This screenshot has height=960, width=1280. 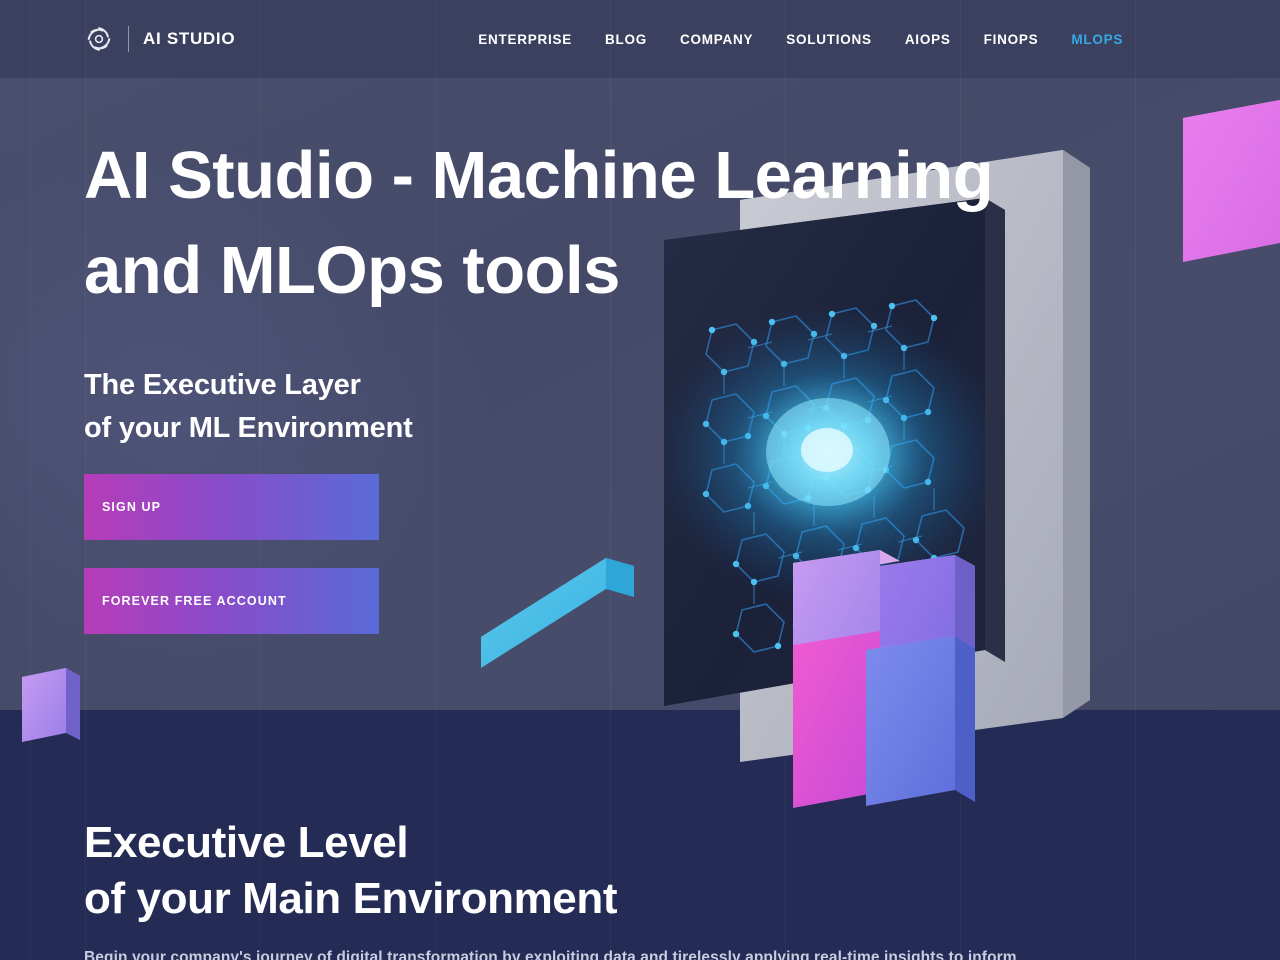 What do you see at coordinates (626, 39) in the screenshot?
I see `nav-item-blog: BLOG` at bounding box center [626, 39].